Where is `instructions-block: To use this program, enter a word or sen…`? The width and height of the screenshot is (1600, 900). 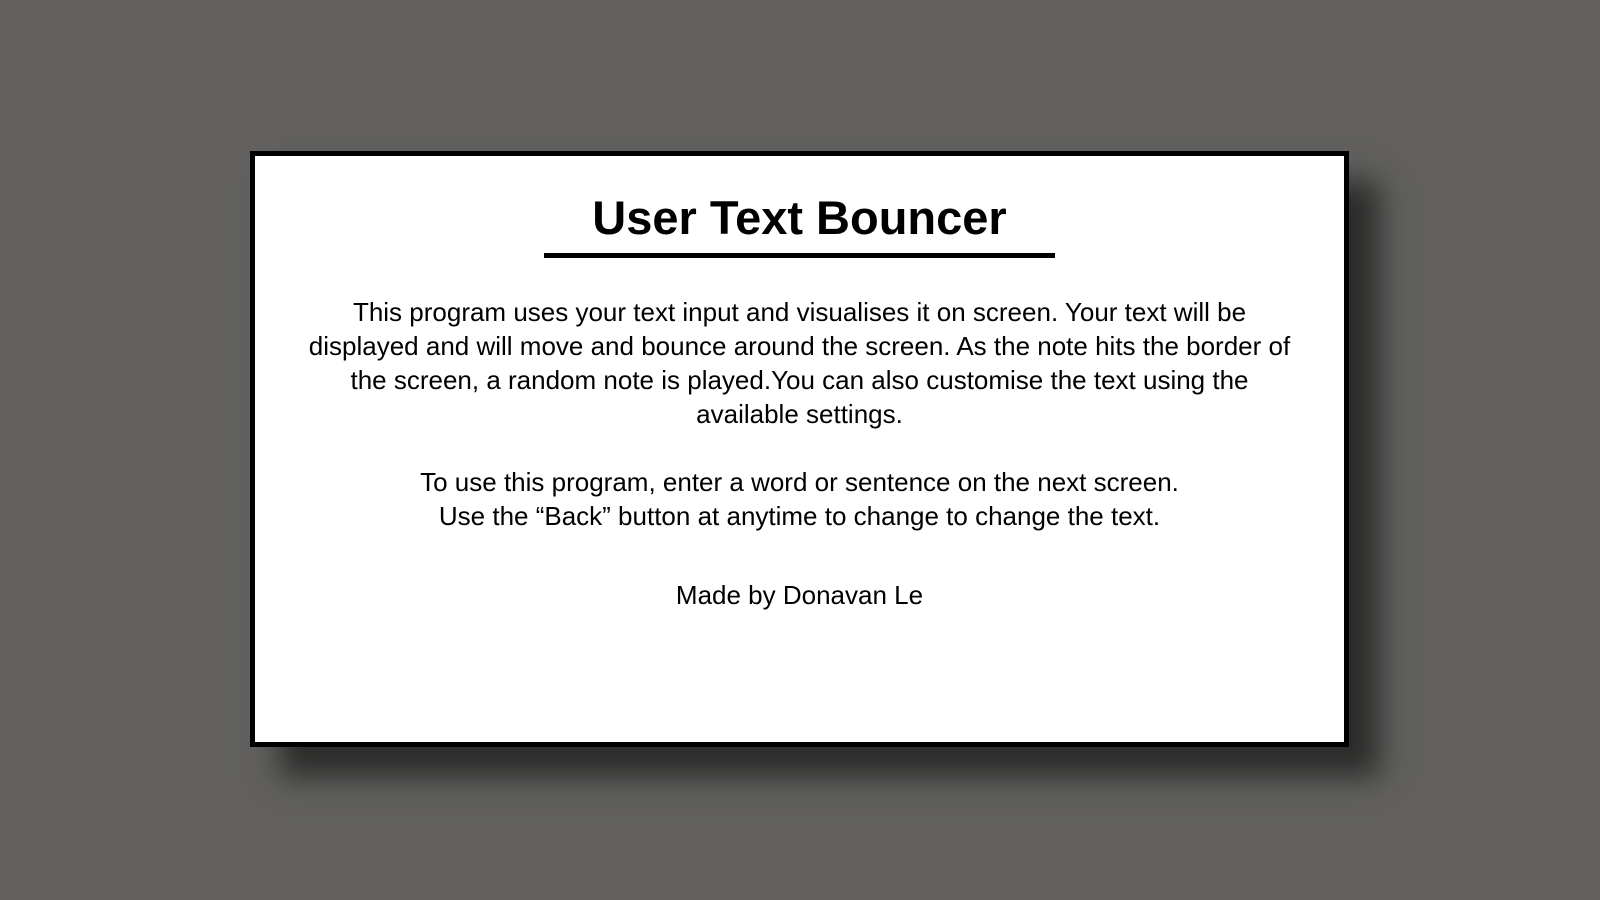 instructions-block: To use this program, enter a word or sen… is located at coordinates (800, 499).